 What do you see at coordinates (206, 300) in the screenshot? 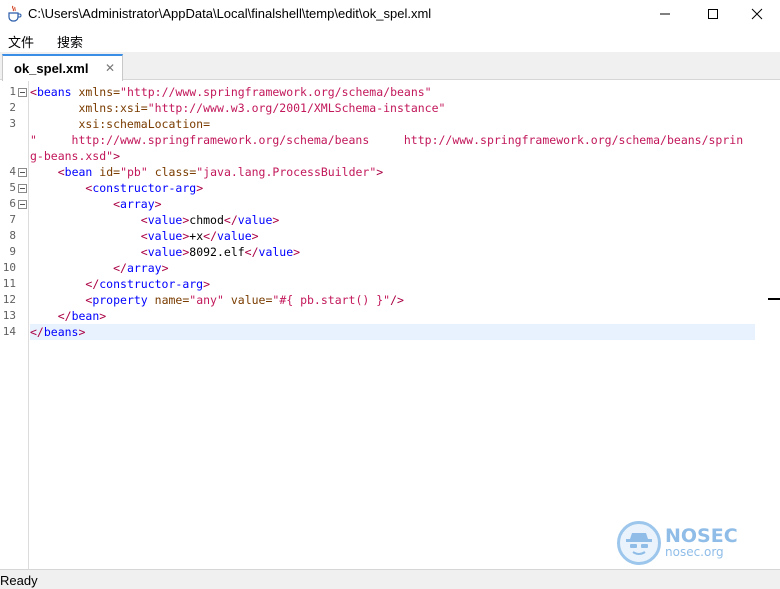
I see `code-token: "any"` at bounding box center [206, 300].